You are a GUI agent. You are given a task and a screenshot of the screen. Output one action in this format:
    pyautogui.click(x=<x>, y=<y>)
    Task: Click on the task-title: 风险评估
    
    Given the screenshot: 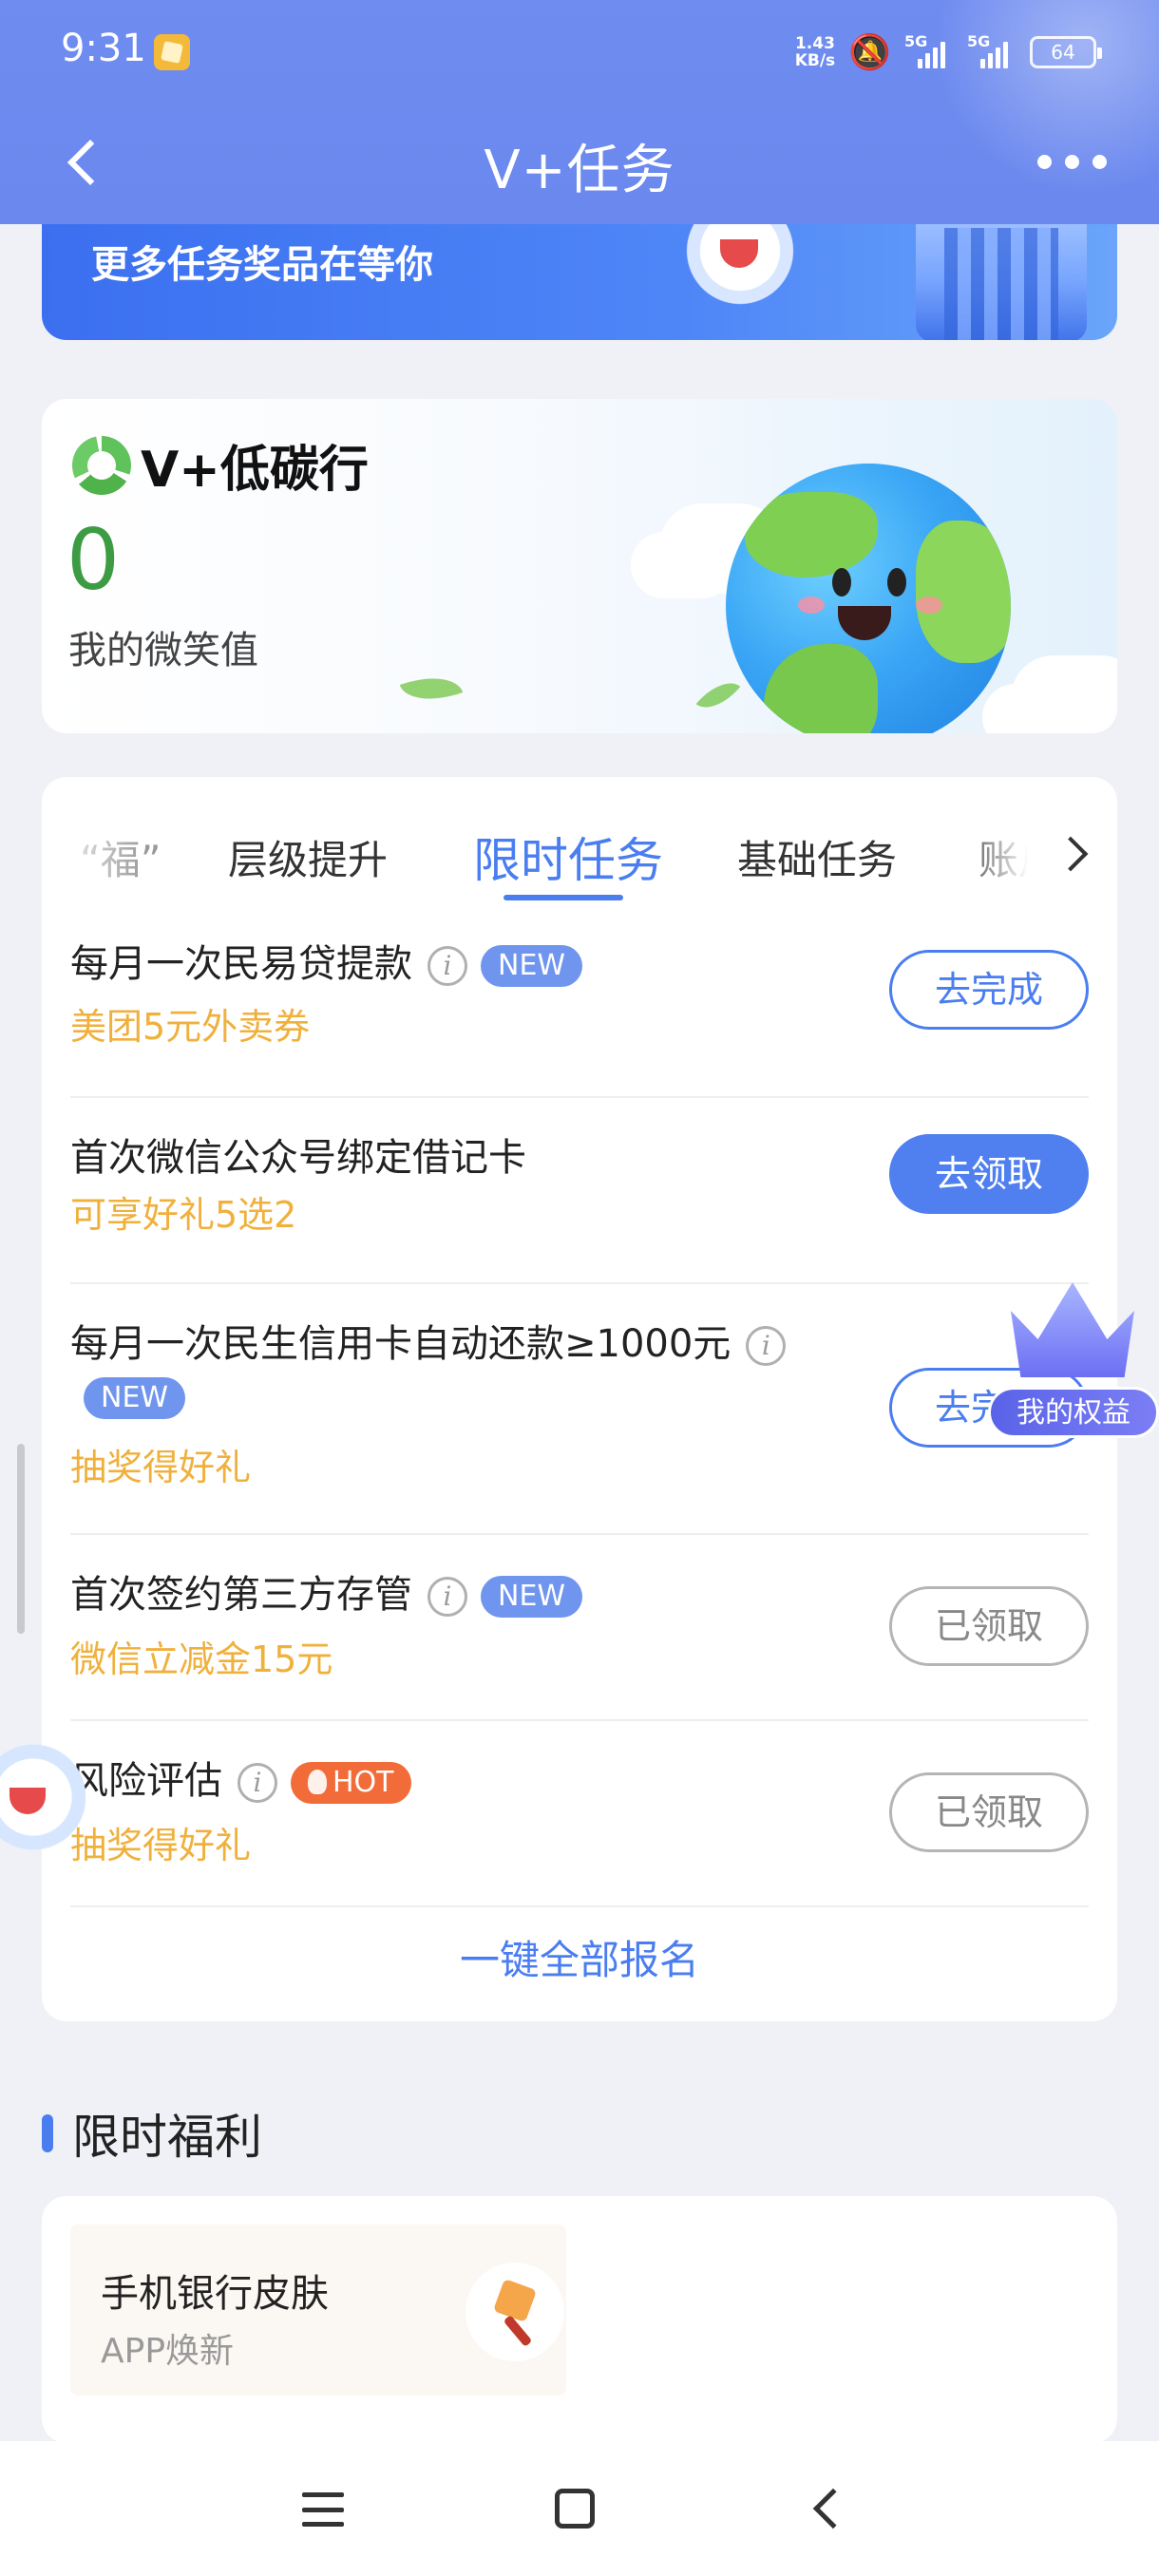 What is the action you would take?
    pyautogui.click(x=146, y=1781)
    